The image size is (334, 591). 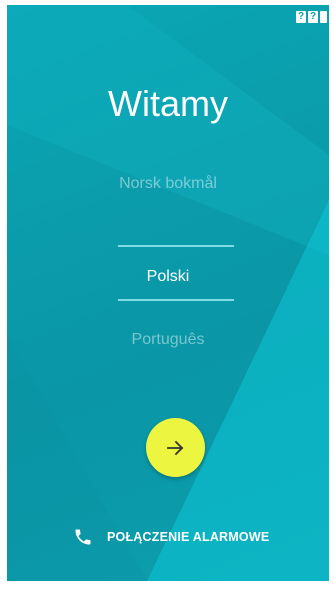 I want to click on welcome-title: Witamy, so click(x=168, y=103).